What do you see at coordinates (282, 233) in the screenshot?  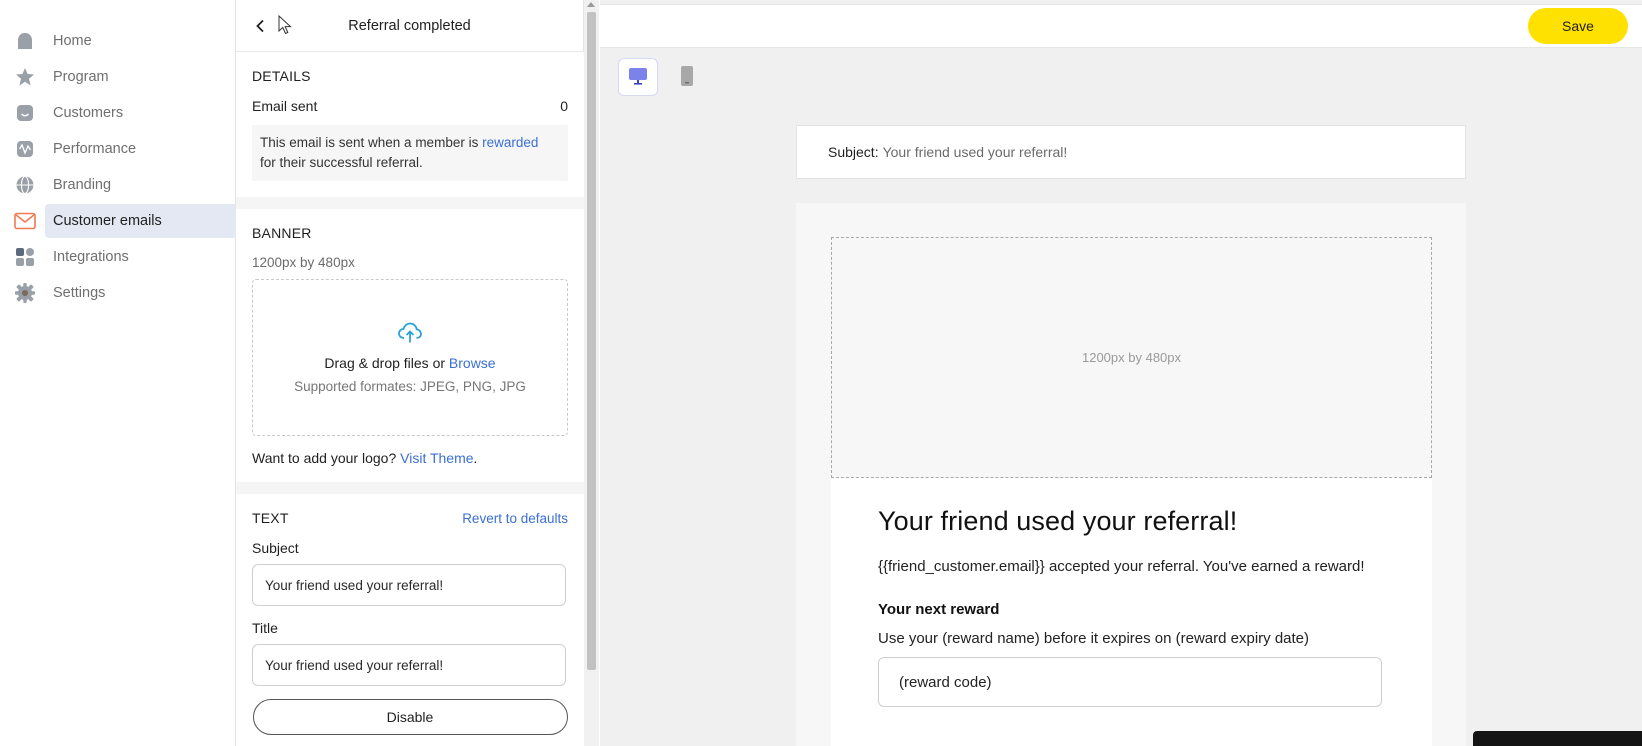 I see `banner-heading: BANNER` at bounding box center [282, 233].